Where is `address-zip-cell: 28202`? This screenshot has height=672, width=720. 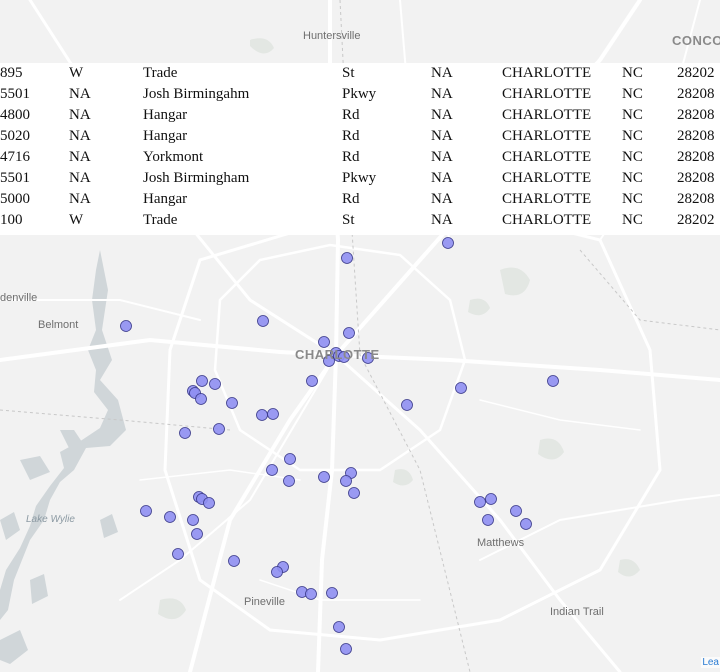
address-zip-cell: 28202 is located at coordinates (696, 73).